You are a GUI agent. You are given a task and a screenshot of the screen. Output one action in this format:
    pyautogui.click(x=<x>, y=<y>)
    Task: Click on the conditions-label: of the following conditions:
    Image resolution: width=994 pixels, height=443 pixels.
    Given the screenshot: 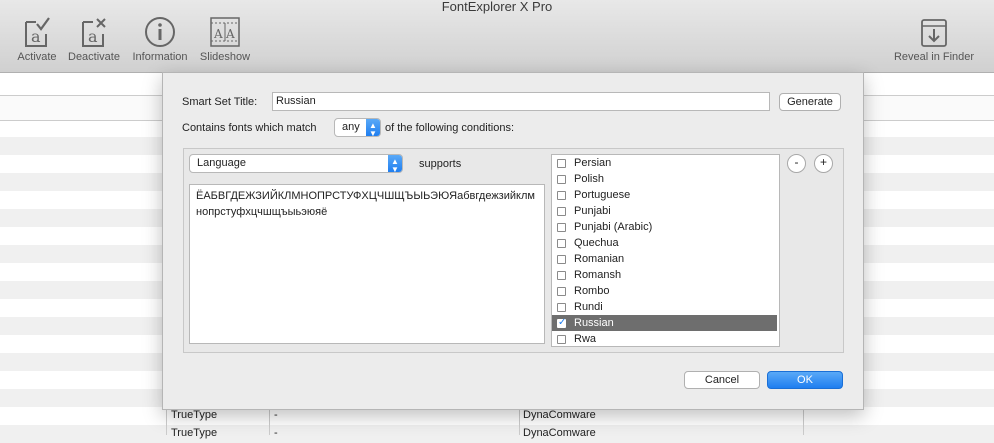 What is the action you would take?
    pyautogui.click(x=450, y=128)
    